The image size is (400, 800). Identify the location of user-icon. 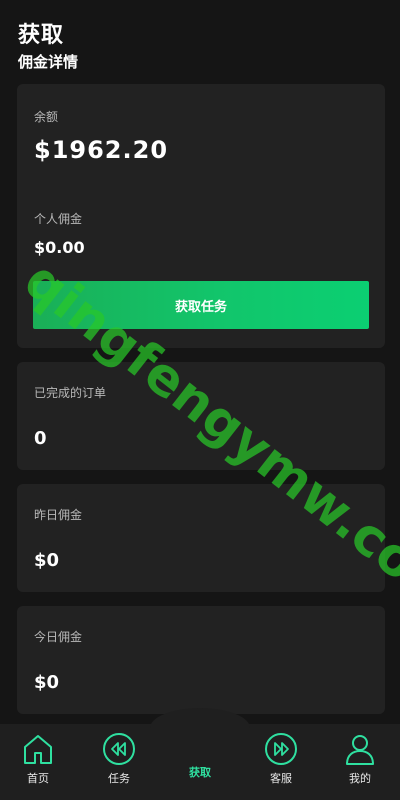
(360, 749).